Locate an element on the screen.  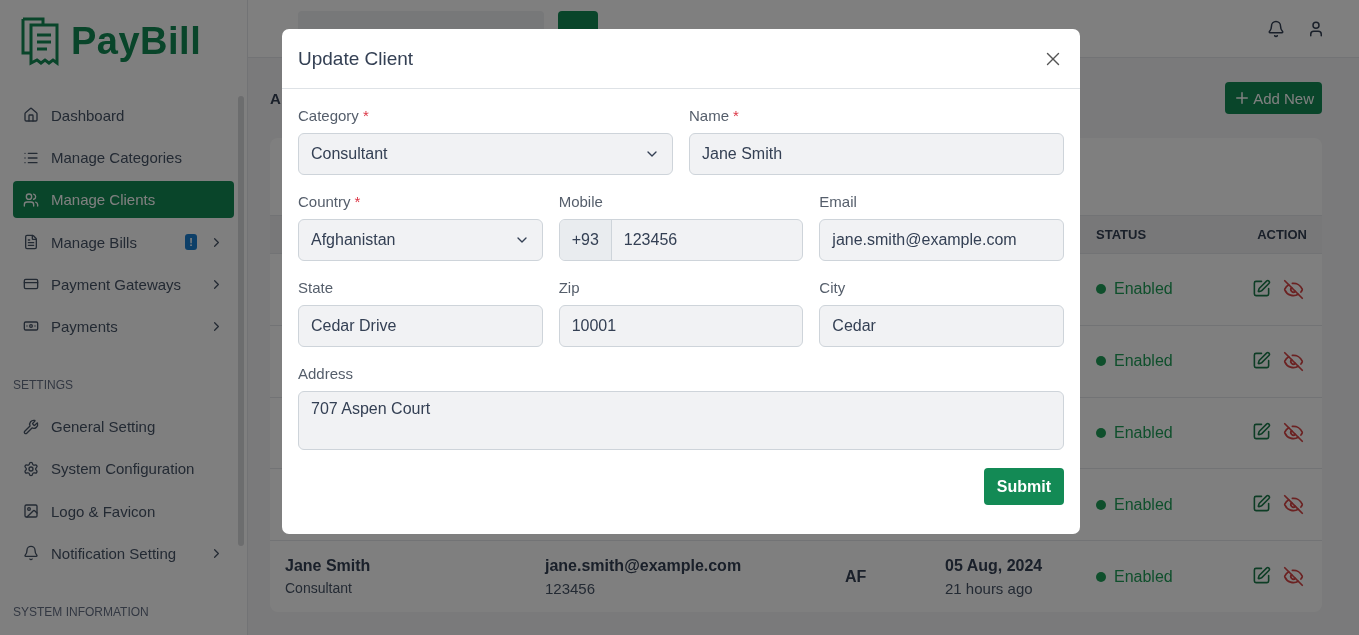
input-field: Jane Smith is located at coordinates (876, 154).